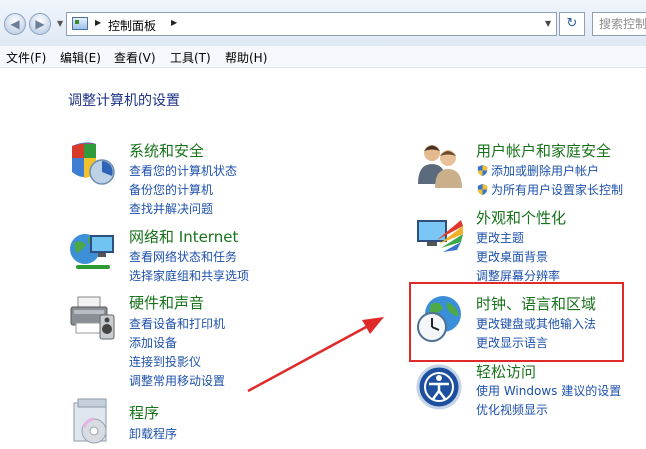 This screenshot has height=449, width=646. I want to click on menu-tools: 工具(T), so click(190, 57).